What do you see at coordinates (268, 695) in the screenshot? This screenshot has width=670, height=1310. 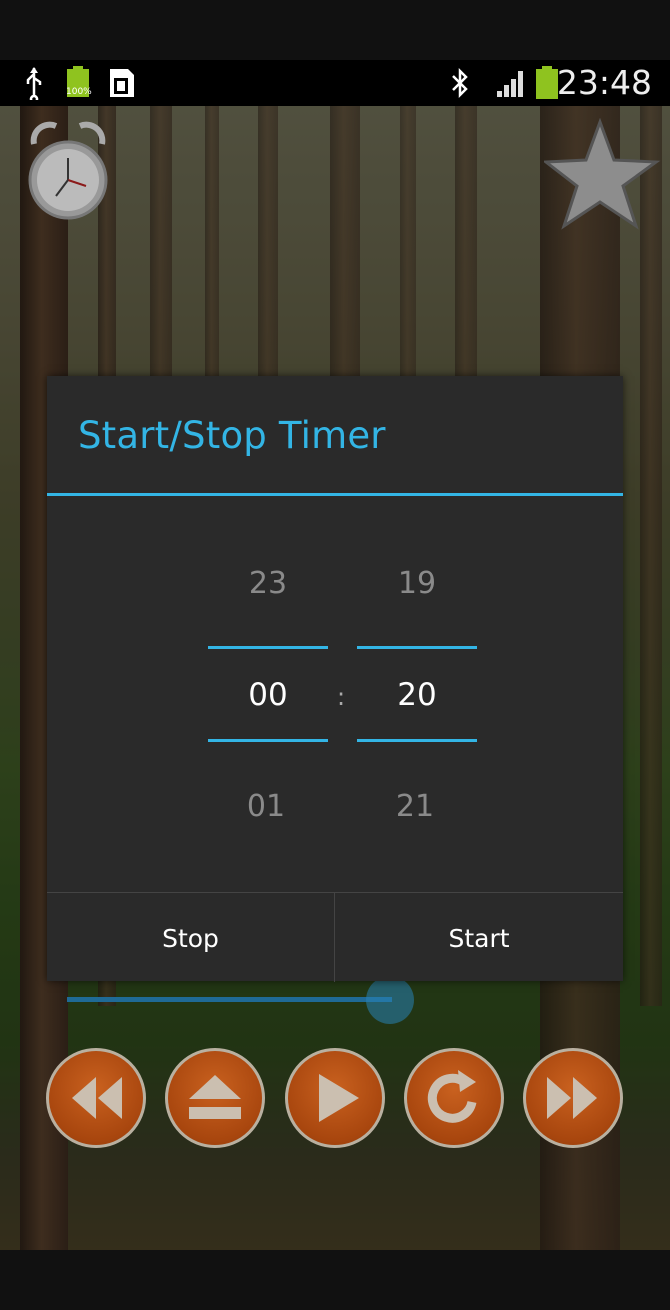 I see `hour-current: 00` at bounding box center [268, 695].